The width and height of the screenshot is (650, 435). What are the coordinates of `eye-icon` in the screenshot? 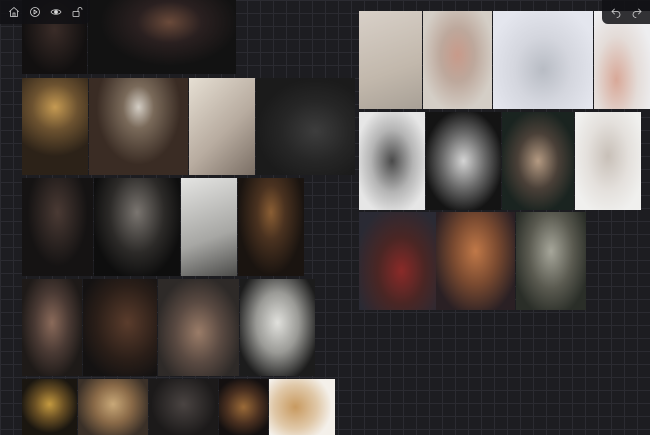 It's located at (55, 12).